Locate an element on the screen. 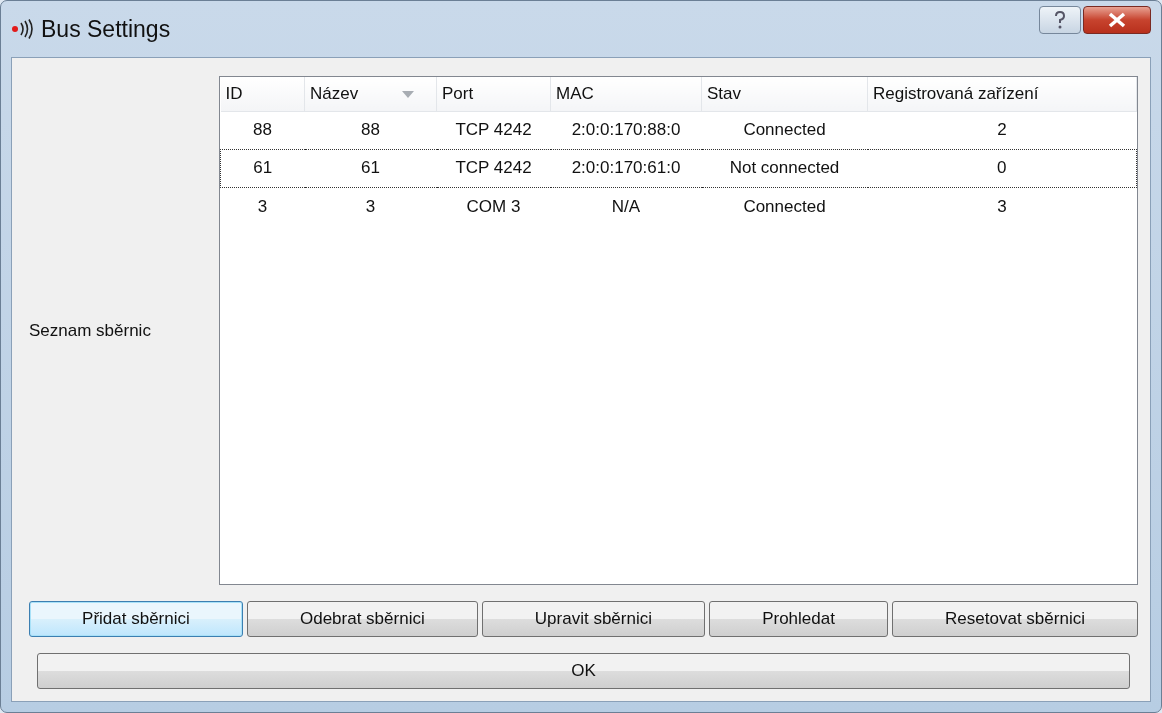 Image resolution: width=1162 pixels, height=713 pixels. close-button is located at coordinates (1117, 20).